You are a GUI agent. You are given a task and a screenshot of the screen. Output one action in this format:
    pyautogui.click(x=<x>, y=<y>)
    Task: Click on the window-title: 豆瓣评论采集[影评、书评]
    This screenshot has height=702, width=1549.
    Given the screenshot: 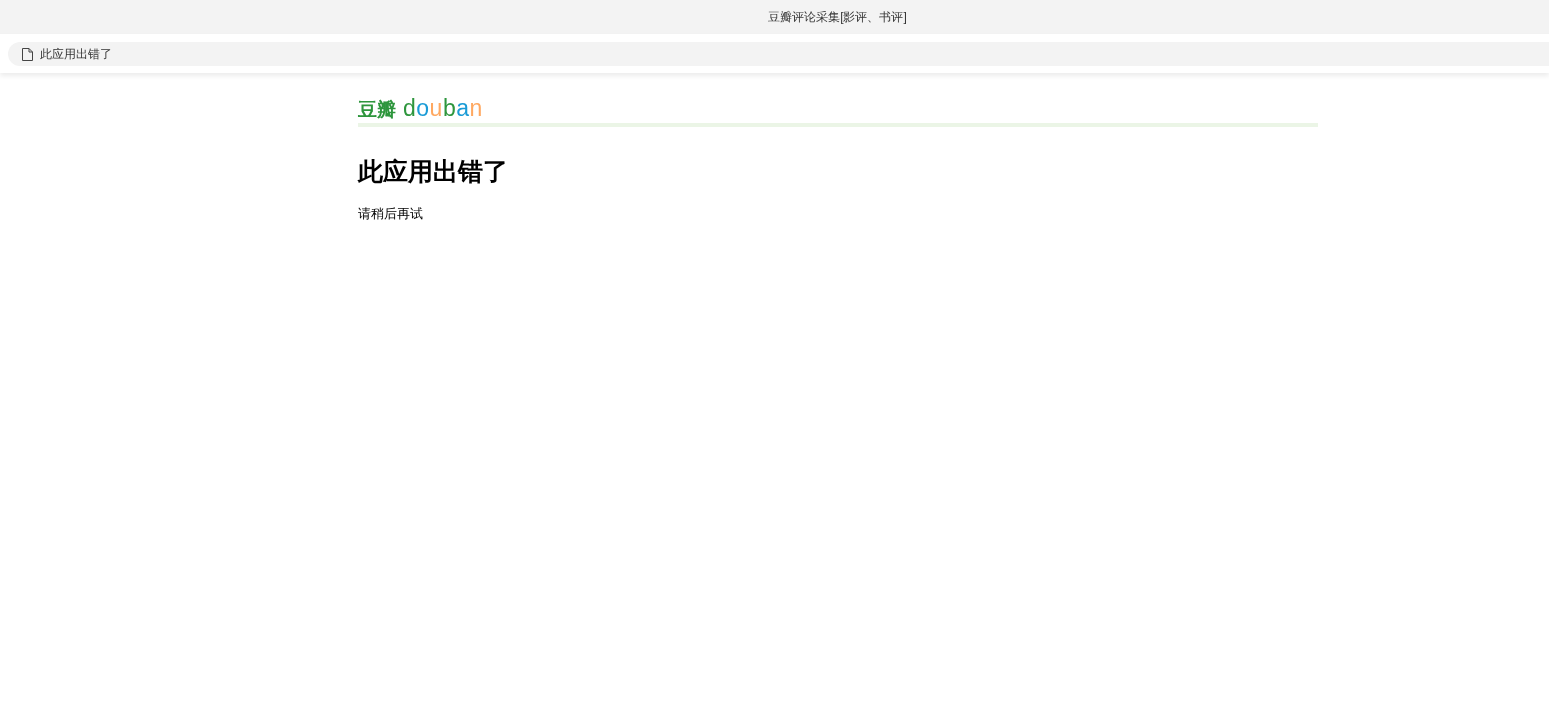 What is the action you would take?
    pyautogui.click(x=837, y=17)
    